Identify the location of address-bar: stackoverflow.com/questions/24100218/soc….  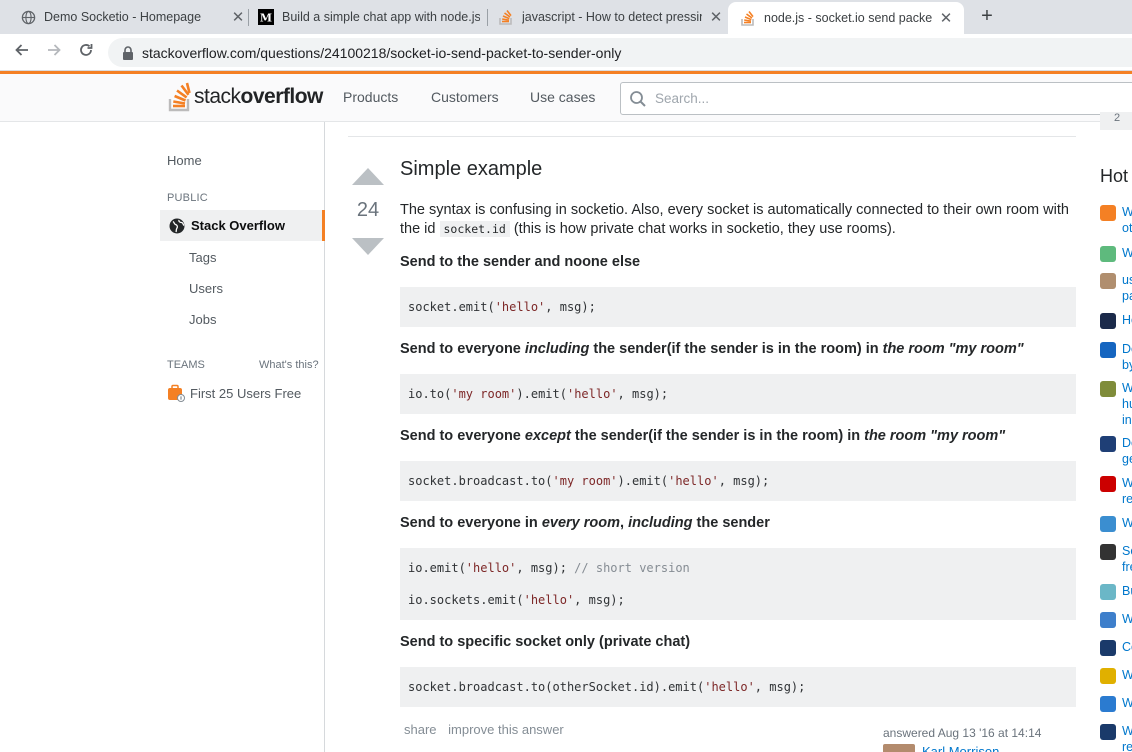
(620, 52).